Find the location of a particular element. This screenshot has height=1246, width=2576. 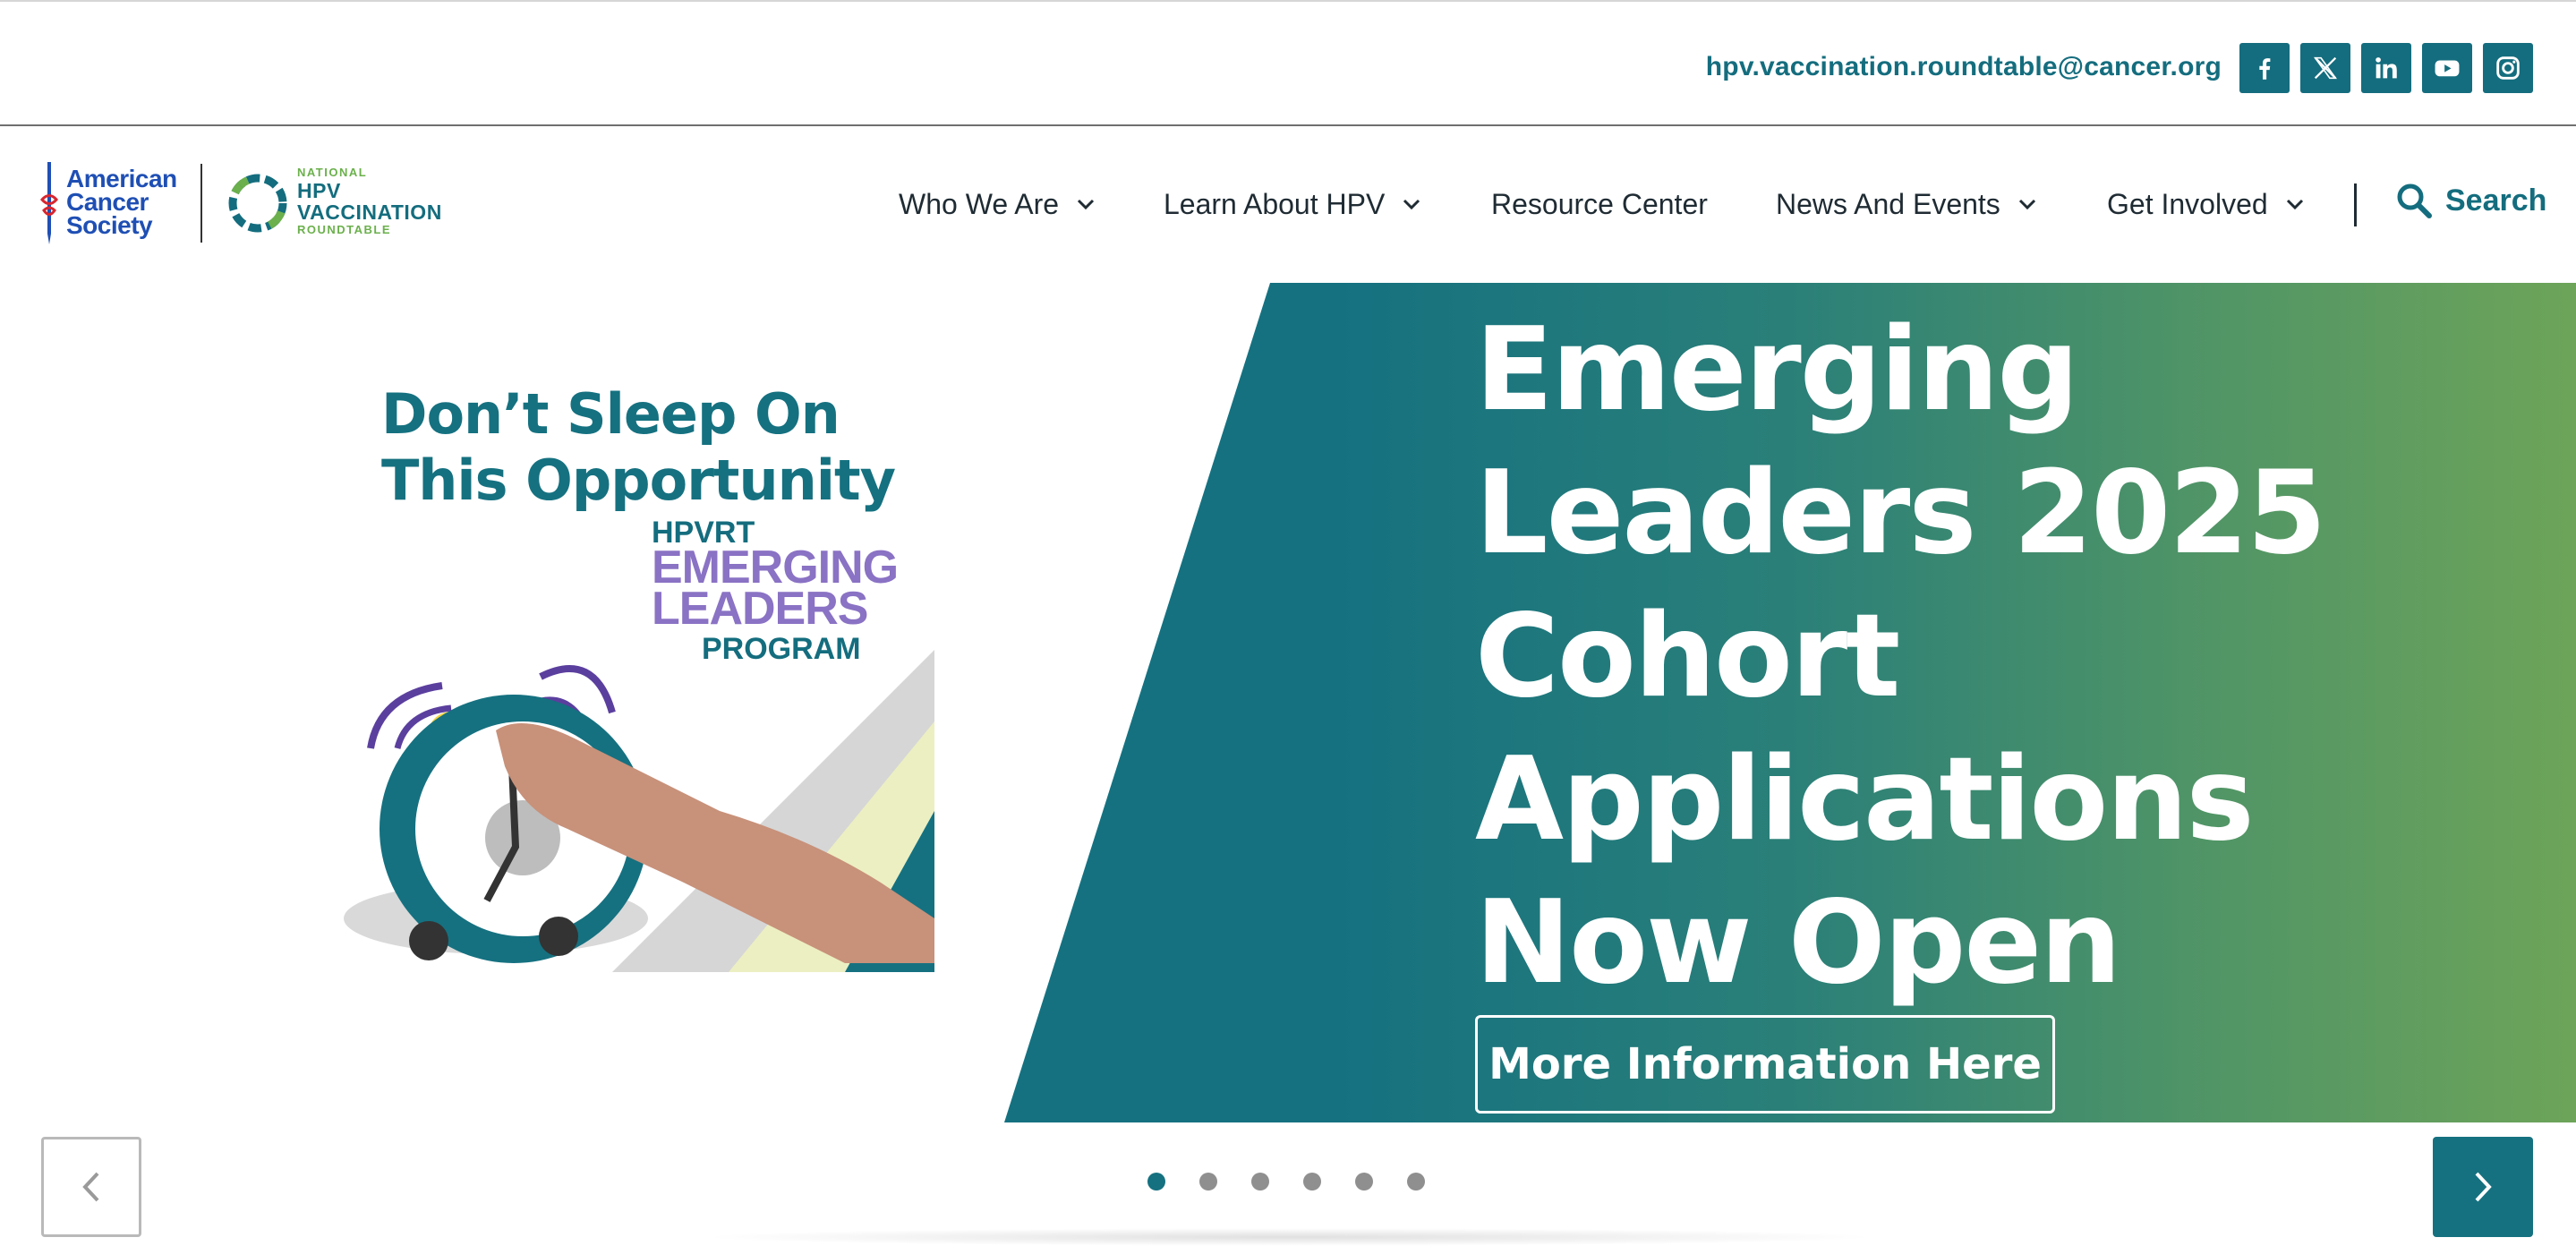

search-icon is located at coordinates (2414, 200).